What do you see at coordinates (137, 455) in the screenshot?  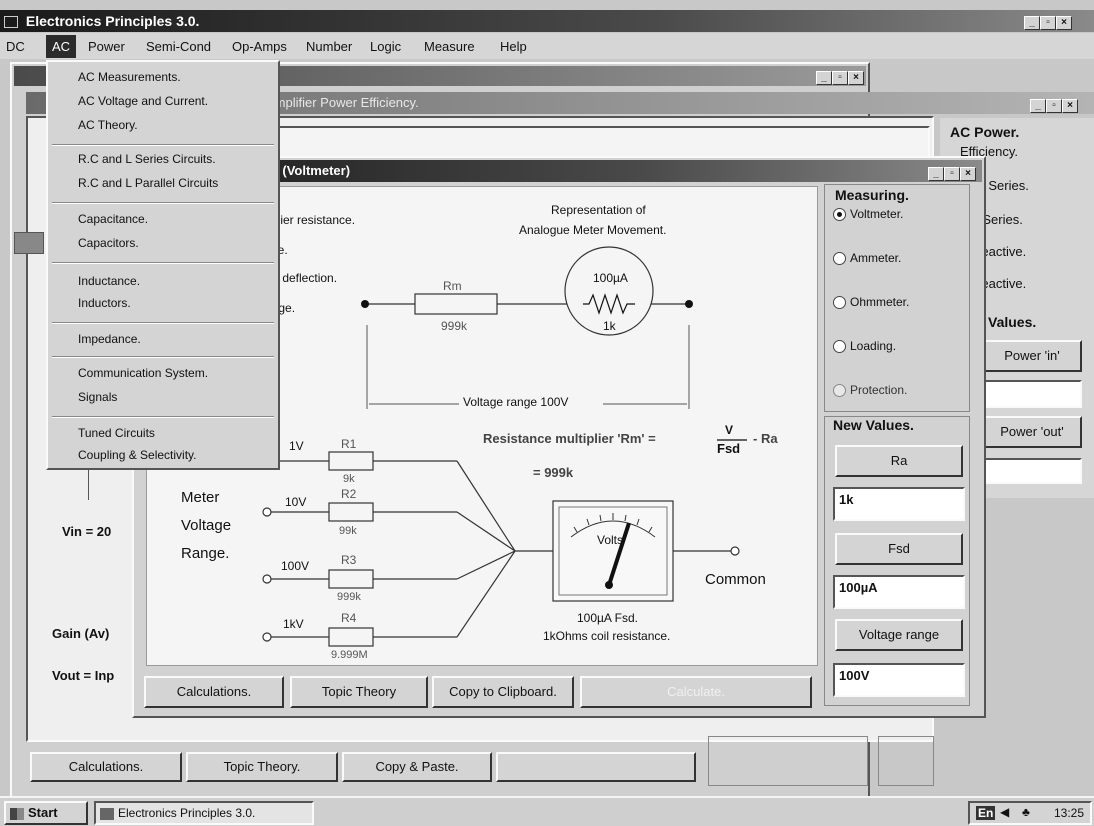 I see `menu-coupling-selectivity: Coupling & Selectivity.` at bounding box center [137, 455].